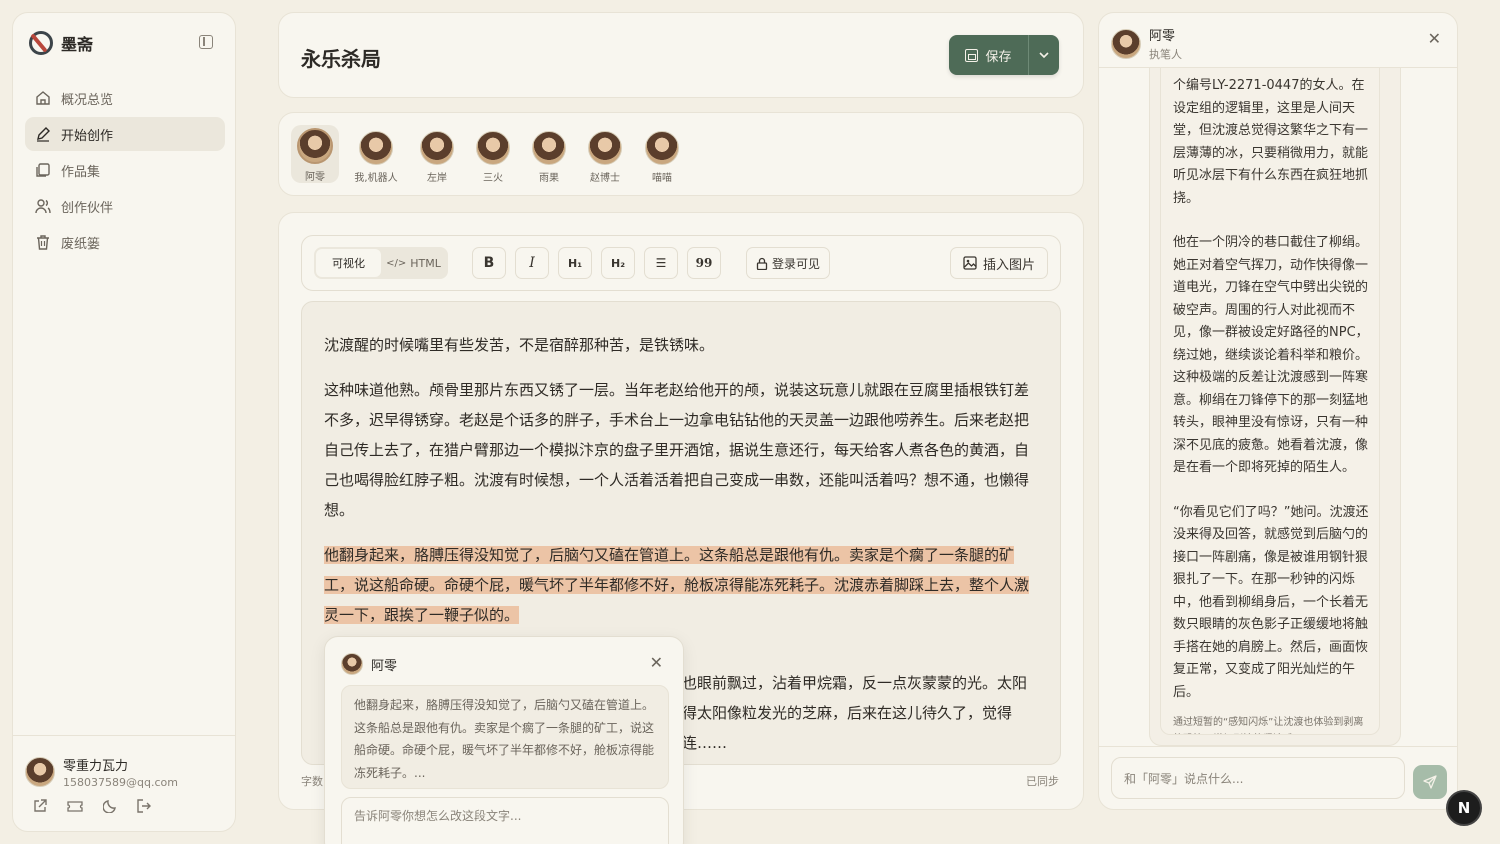 This screenshot has height=844, width=1500. I want to click on popup-name: 阿零, so click(384, 666).